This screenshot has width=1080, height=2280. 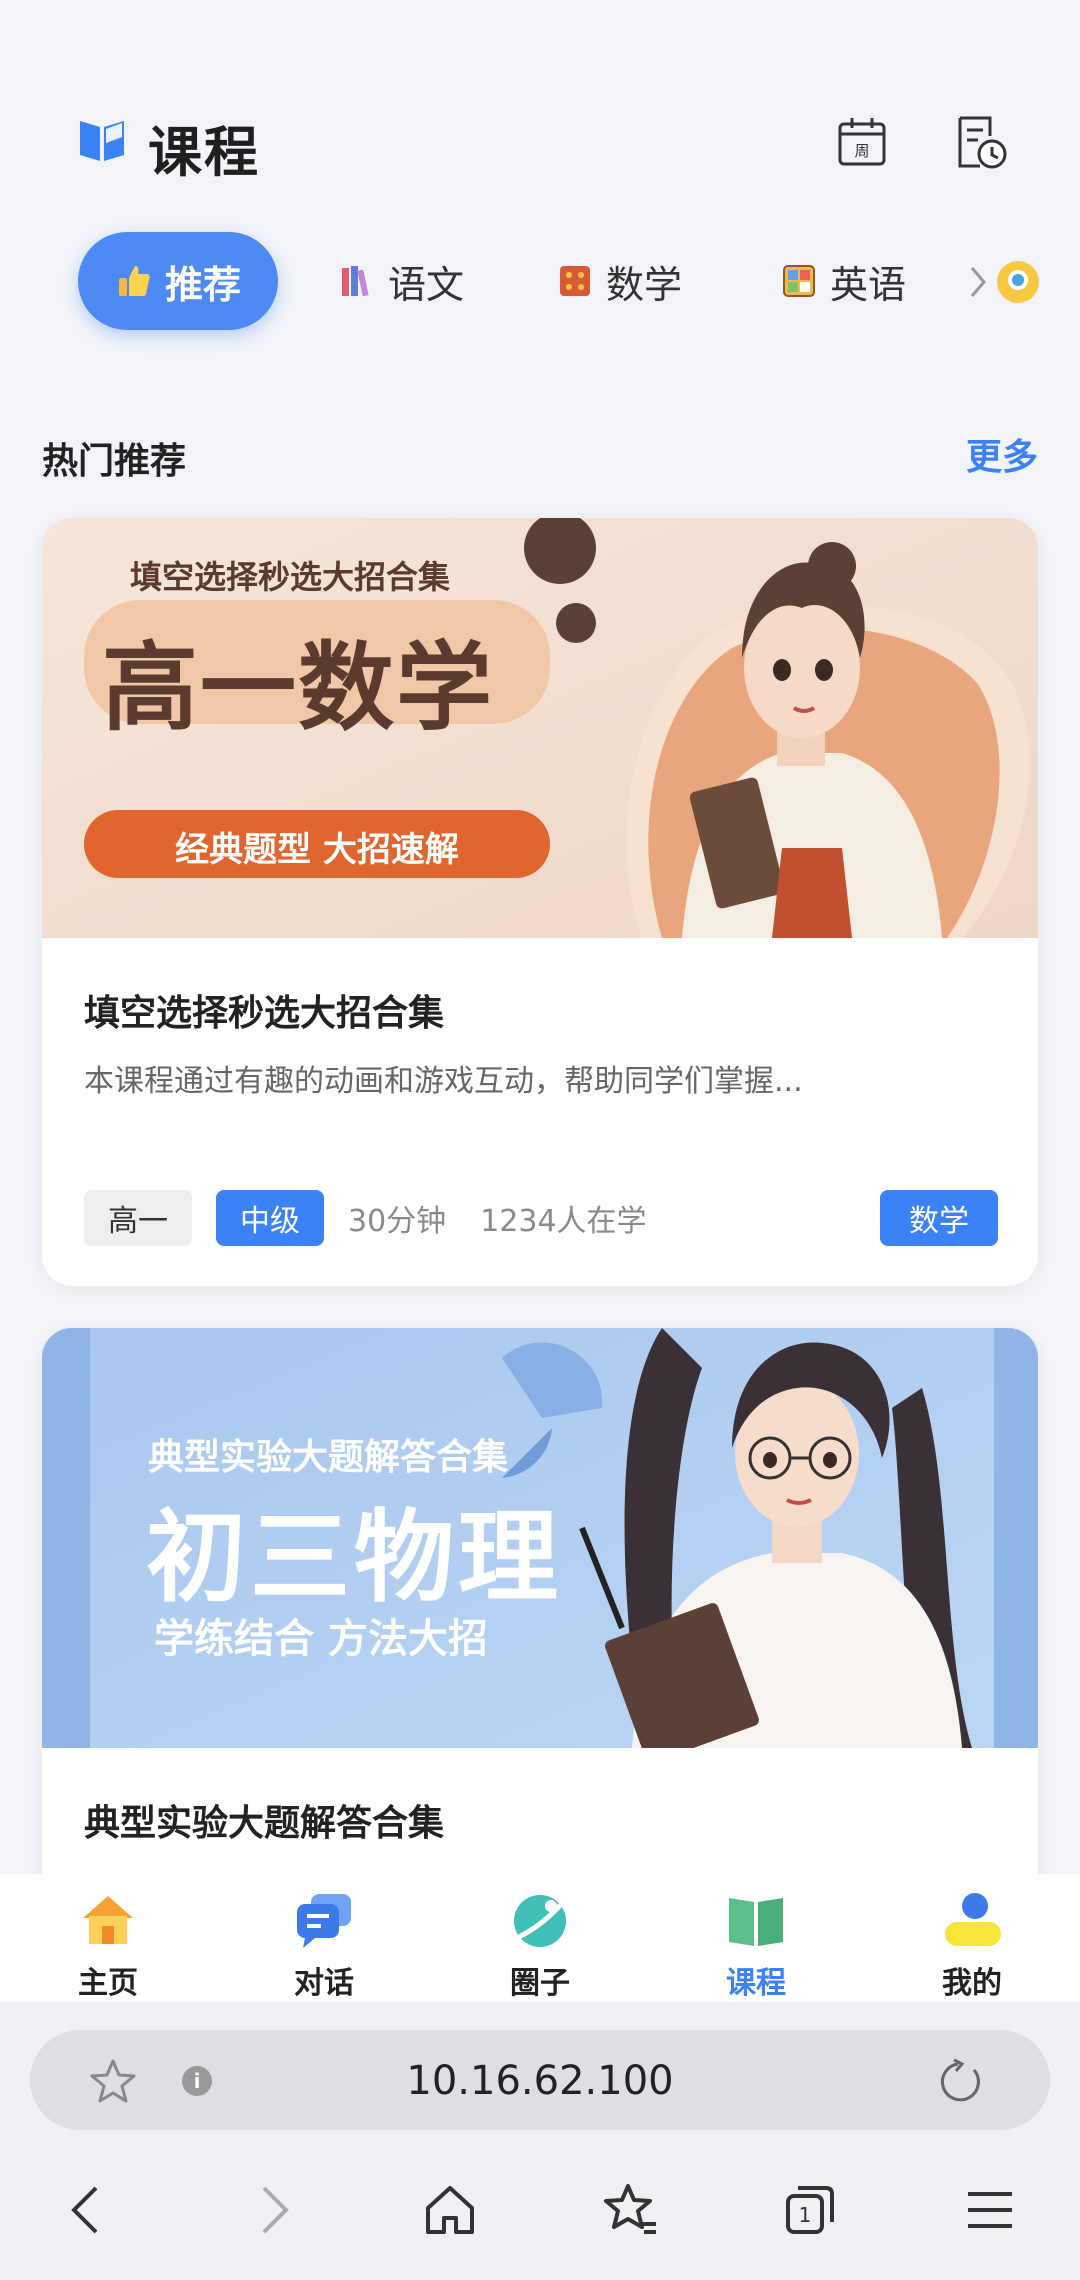 I want to click on tab-chinese: 语文, so click(x=401, y=281).